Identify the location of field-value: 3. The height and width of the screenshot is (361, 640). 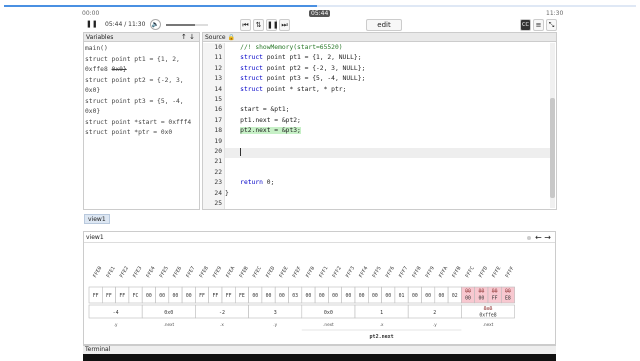
(275, 313).